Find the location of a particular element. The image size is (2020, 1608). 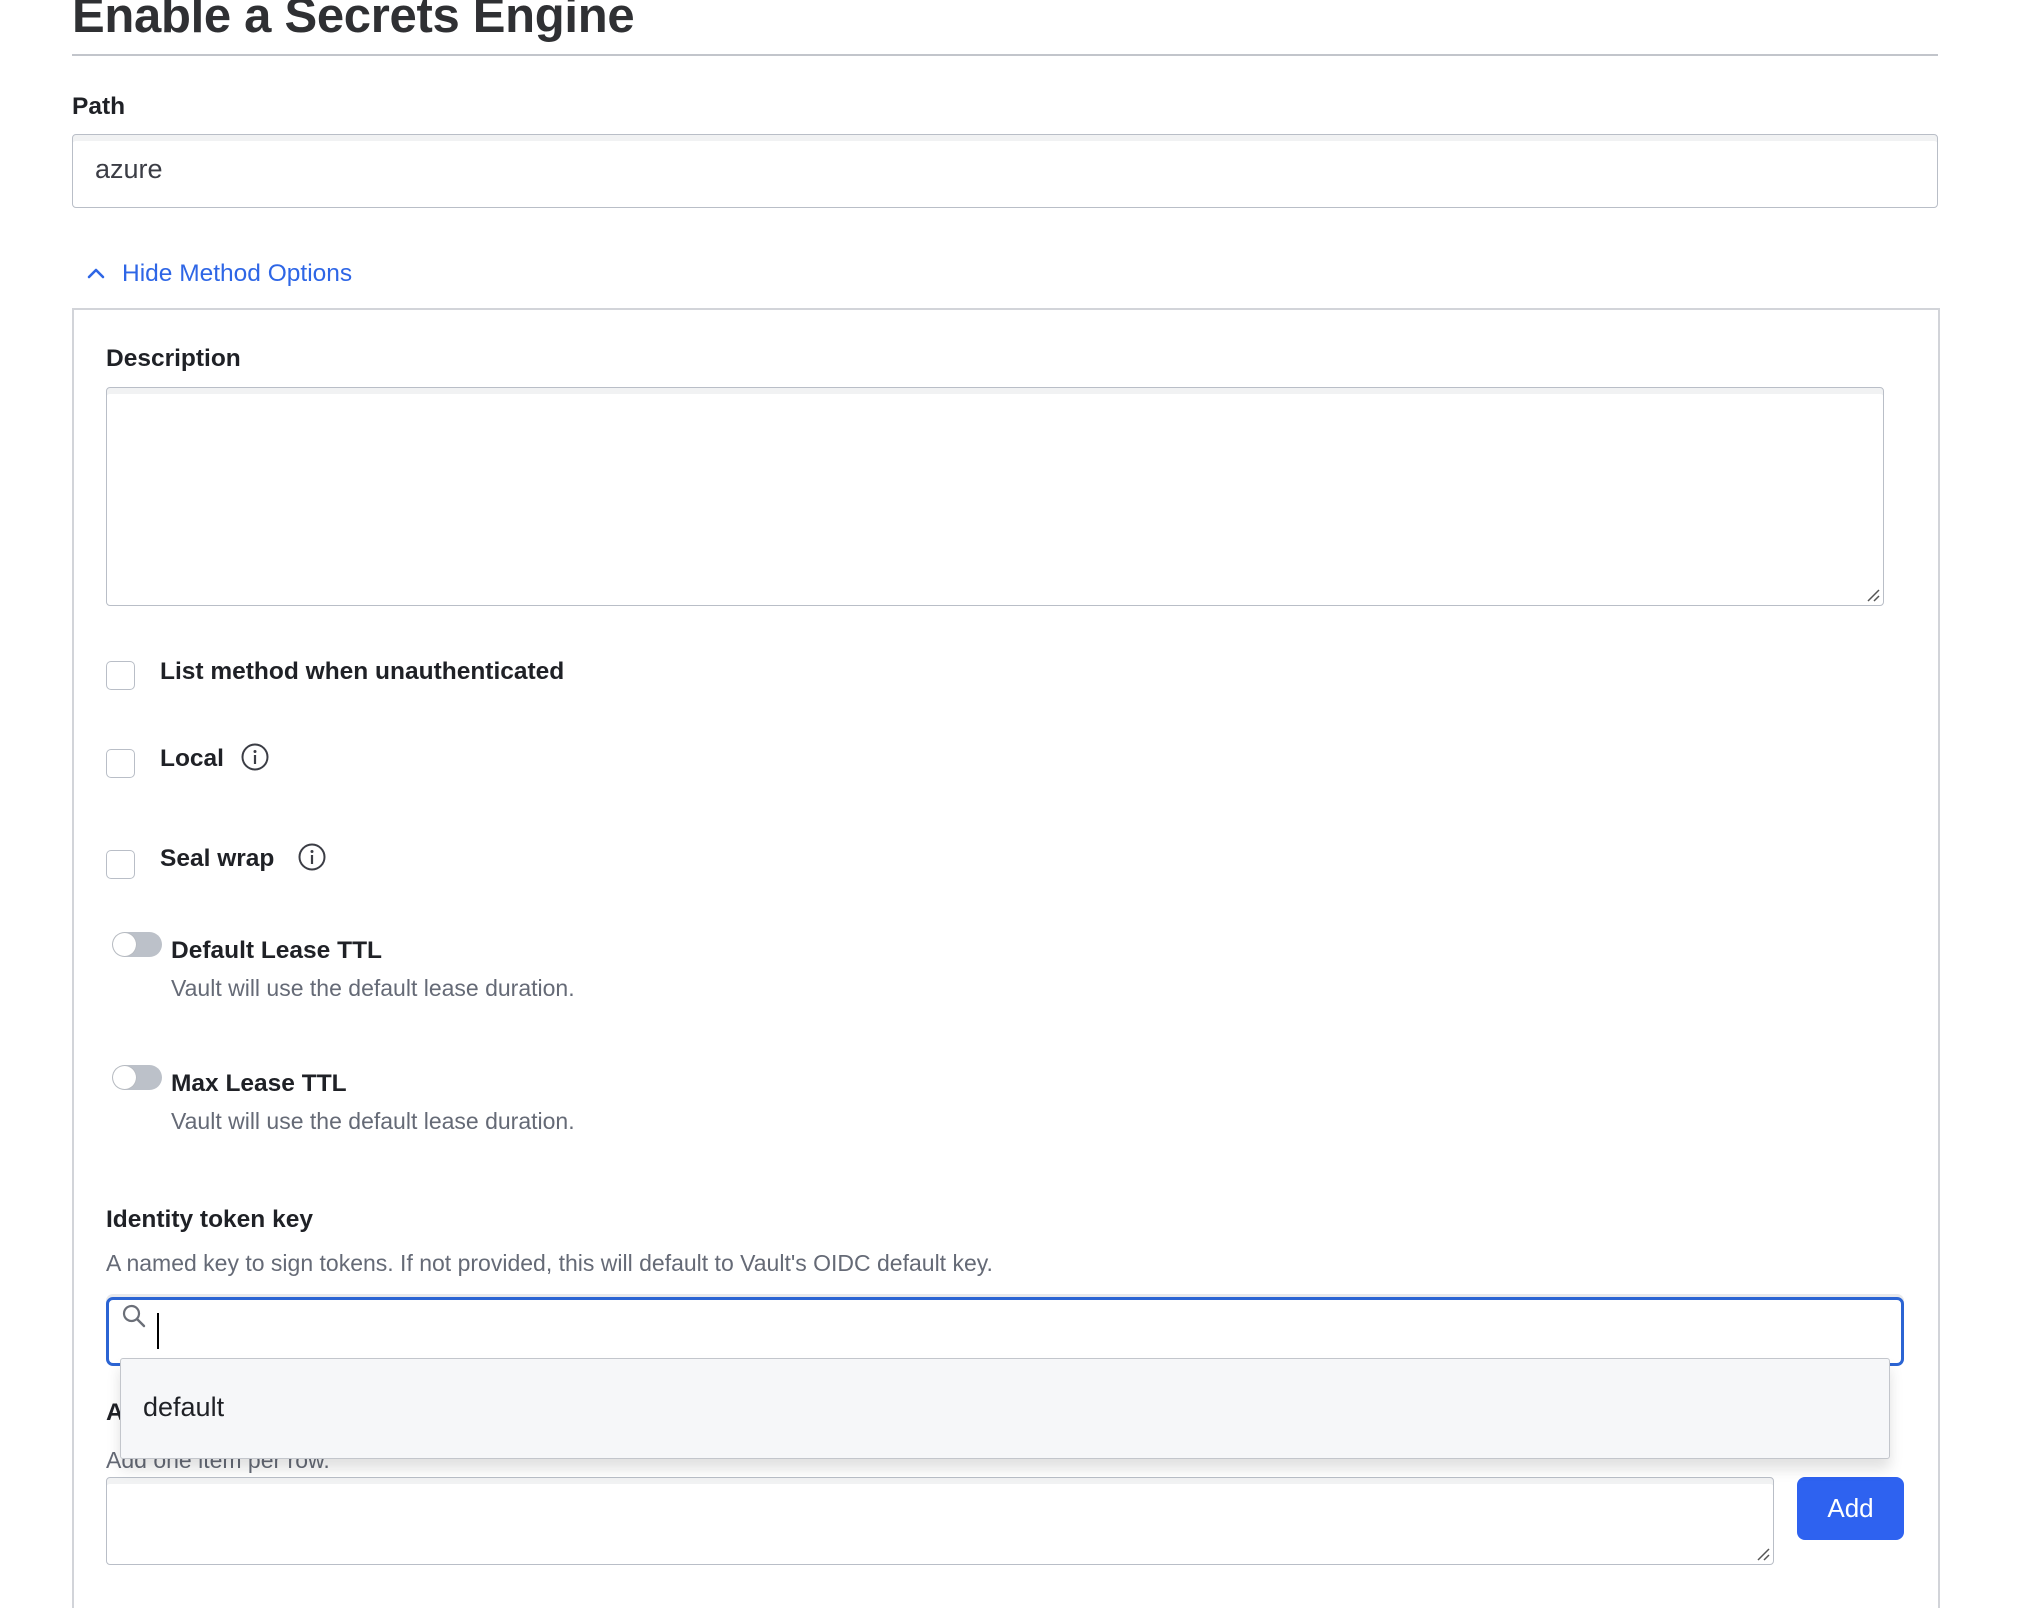

text-cursor is located at coordinates (158, 1331).